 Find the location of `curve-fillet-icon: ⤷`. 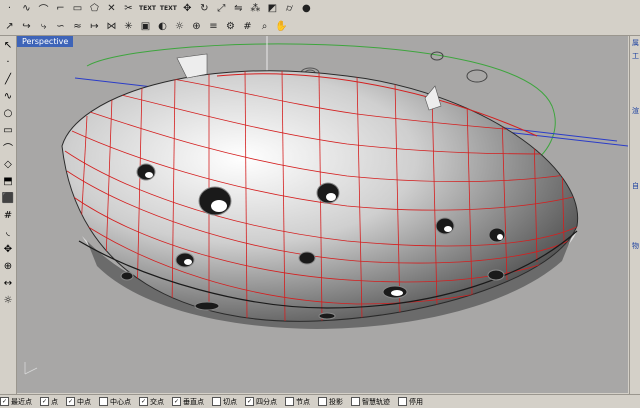

curve-fillet-icon: ⤷ is located at coordinates (43, 26).